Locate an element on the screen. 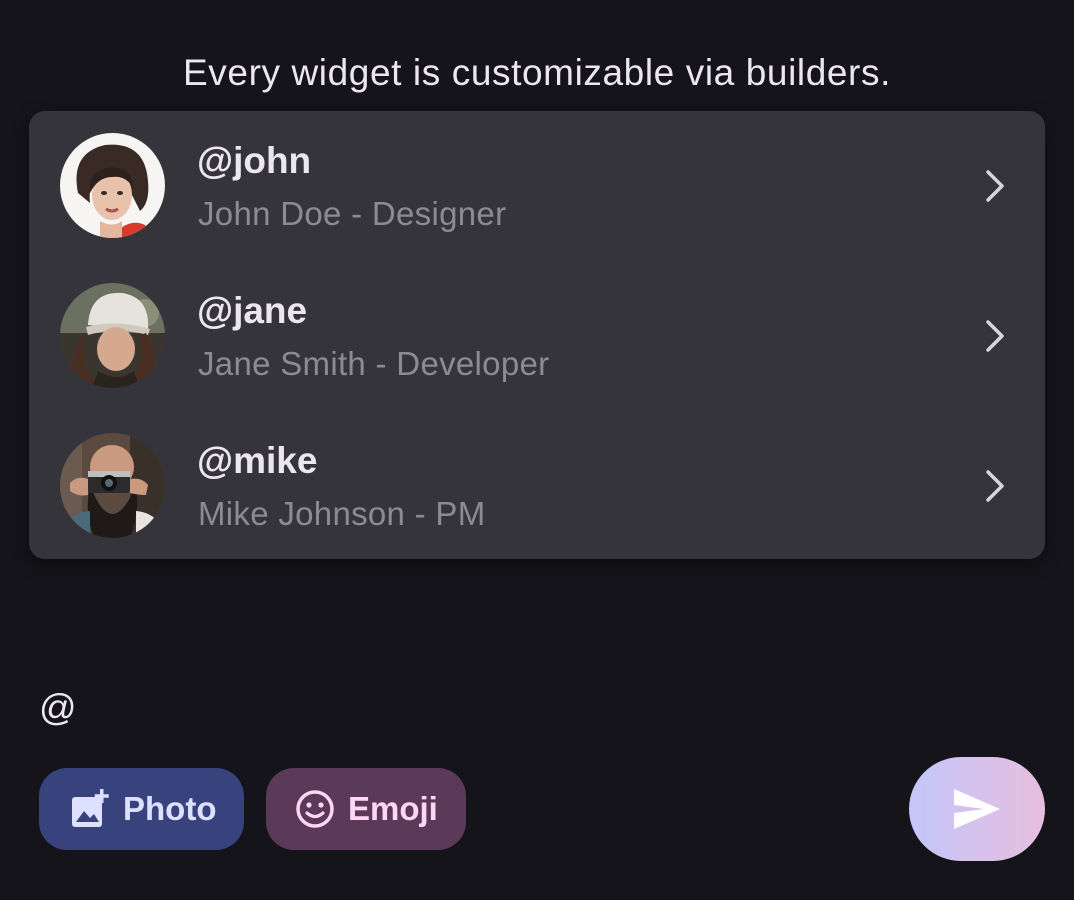  avatar-jane is located at coordinates (112, 335).